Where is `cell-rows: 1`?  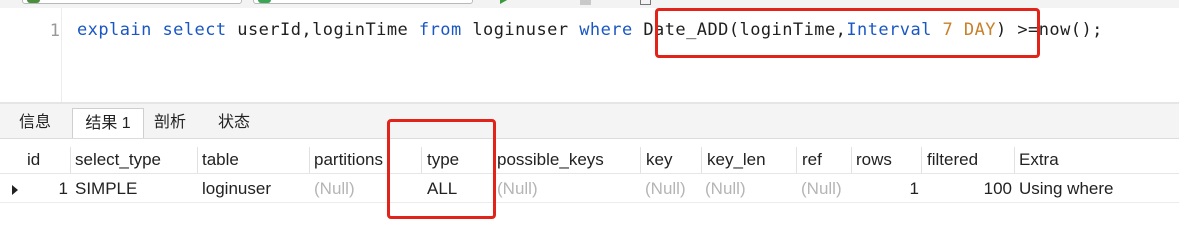 cell-rows: 1 is located at coordinates (886, 189).